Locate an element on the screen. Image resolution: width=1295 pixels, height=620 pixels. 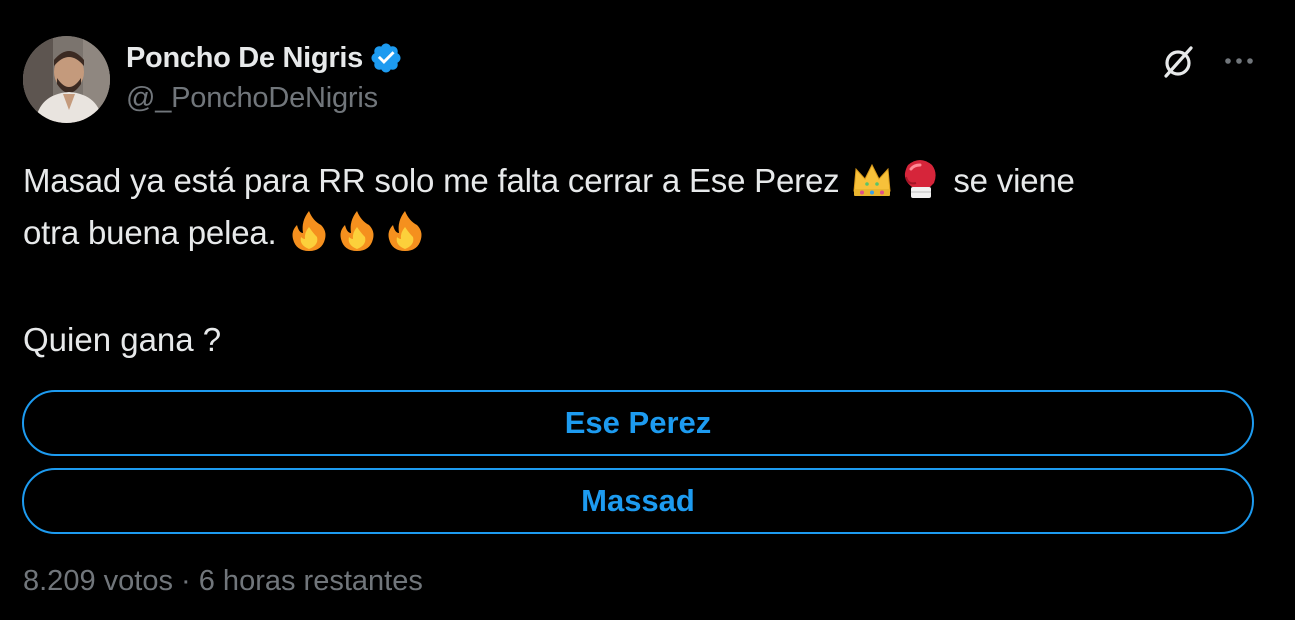
tweet-text-segment-2: se viene is located at coordinates (1014, 180).